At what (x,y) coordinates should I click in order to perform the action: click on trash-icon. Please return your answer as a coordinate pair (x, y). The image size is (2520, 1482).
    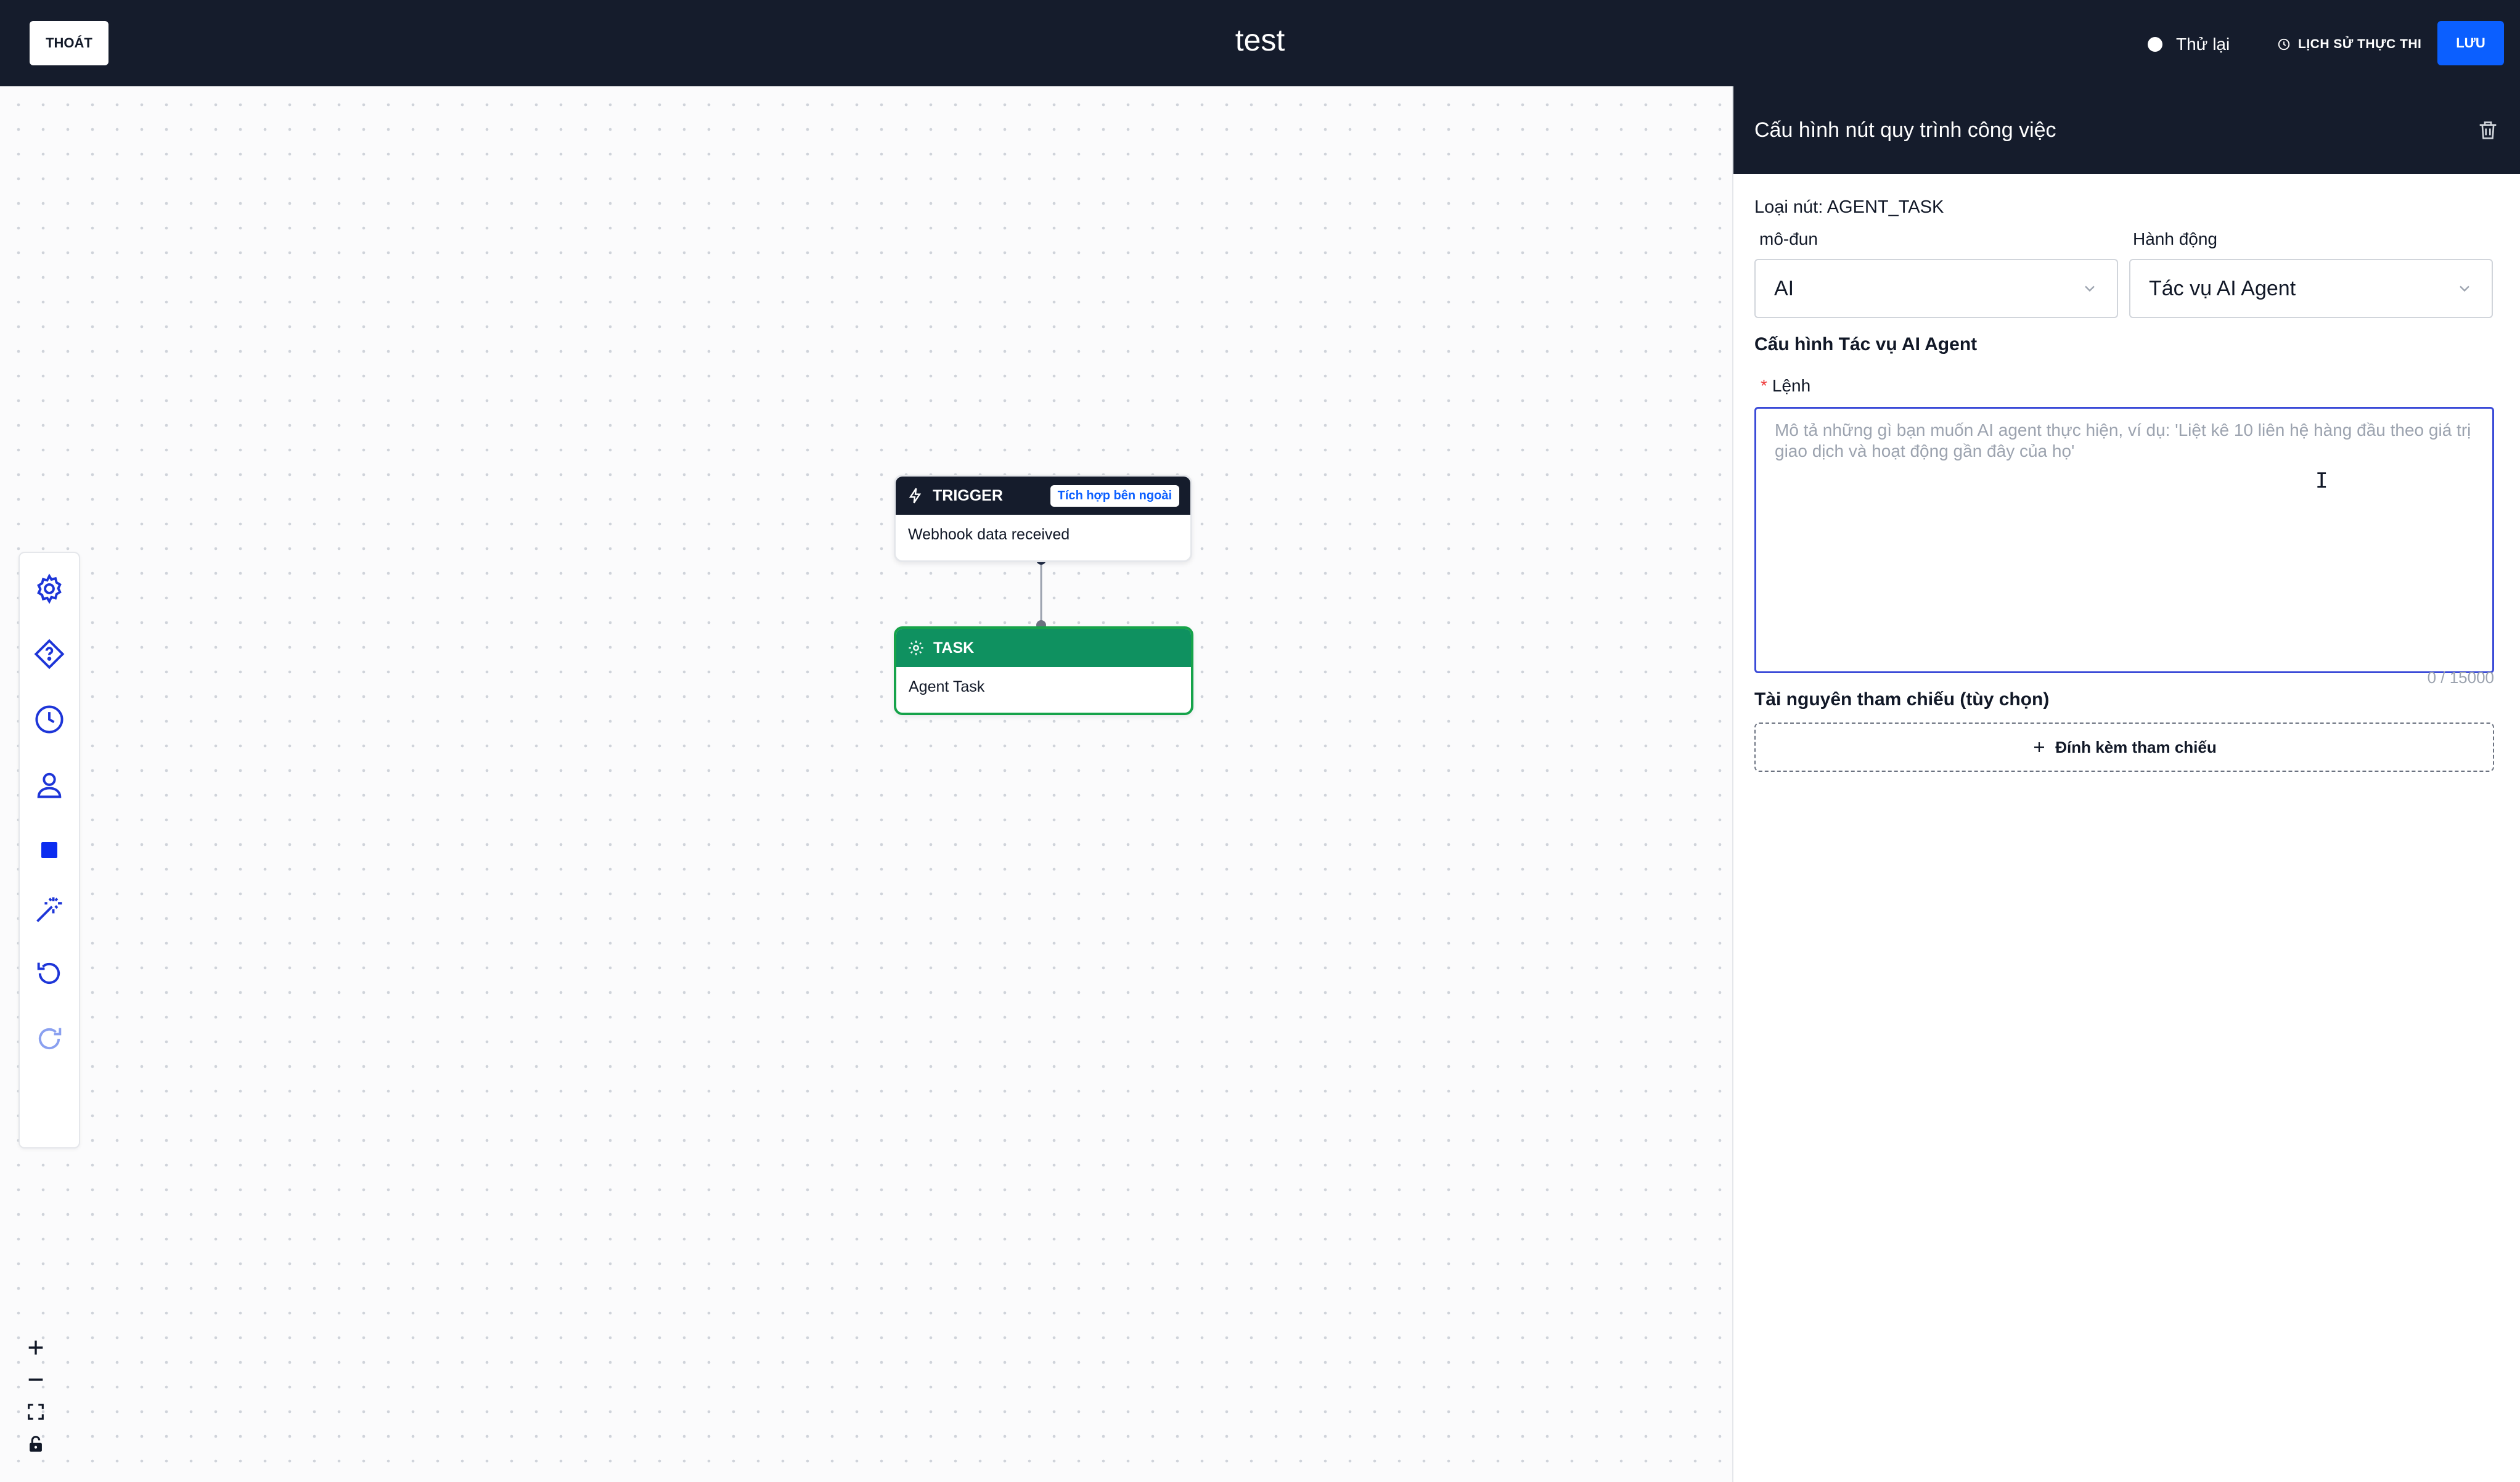
    Looking at the image, I should click on (2488, 130).